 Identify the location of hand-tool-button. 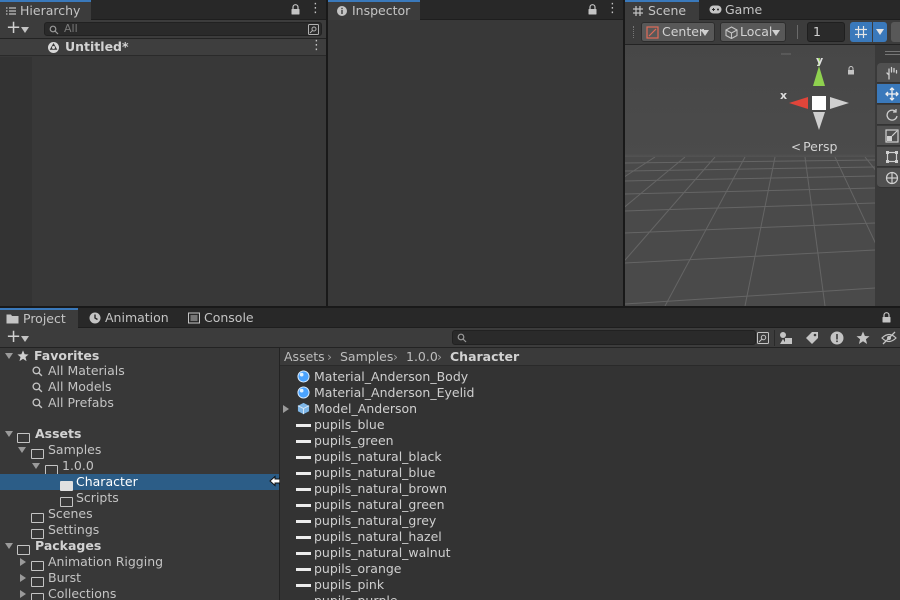
(888, 73).